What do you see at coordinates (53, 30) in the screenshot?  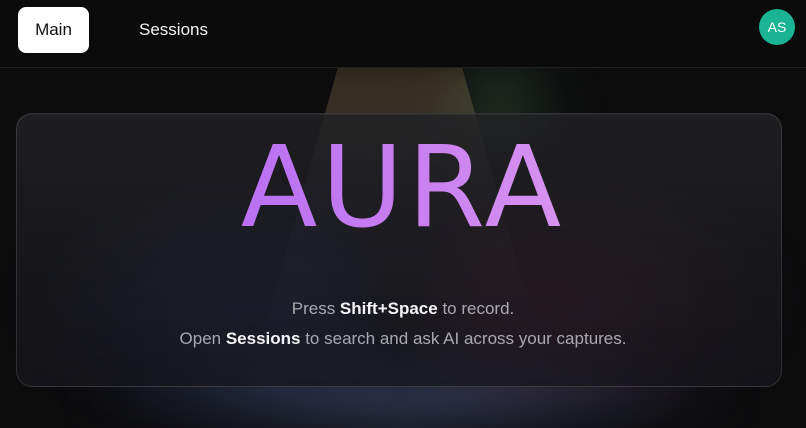 I see `tab-main: Main` at bounding box center [53, 30].